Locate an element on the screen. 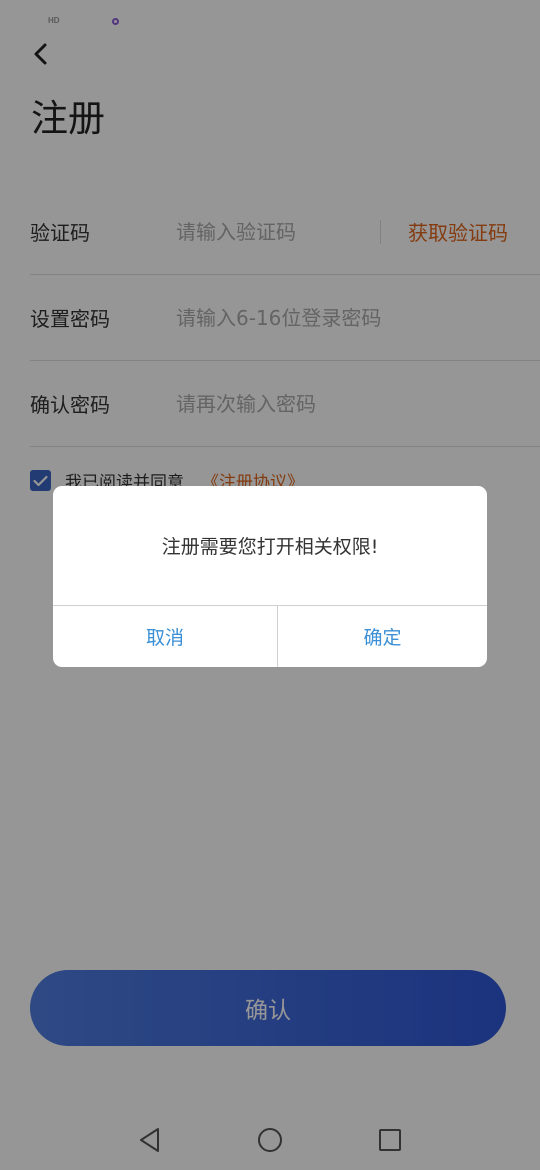 Image resolution: width=540 pixels, height=1170 pixels. dialog-actions: 取消 确定 is located at coordinates (270, 636).